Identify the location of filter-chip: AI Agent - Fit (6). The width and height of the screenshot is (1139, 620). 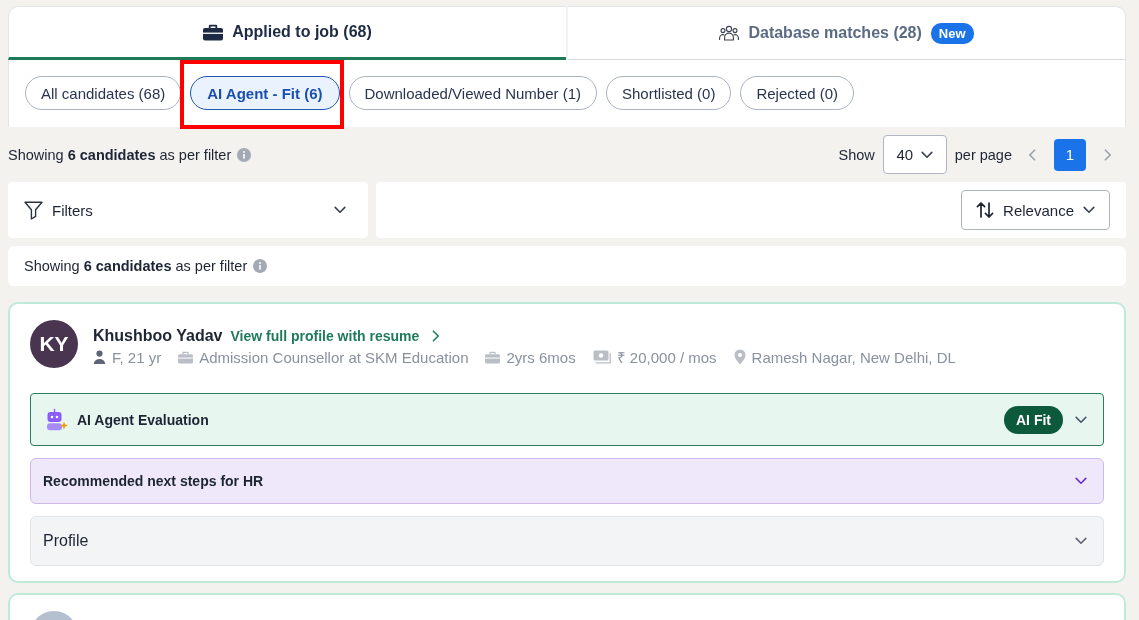
(265, 93).